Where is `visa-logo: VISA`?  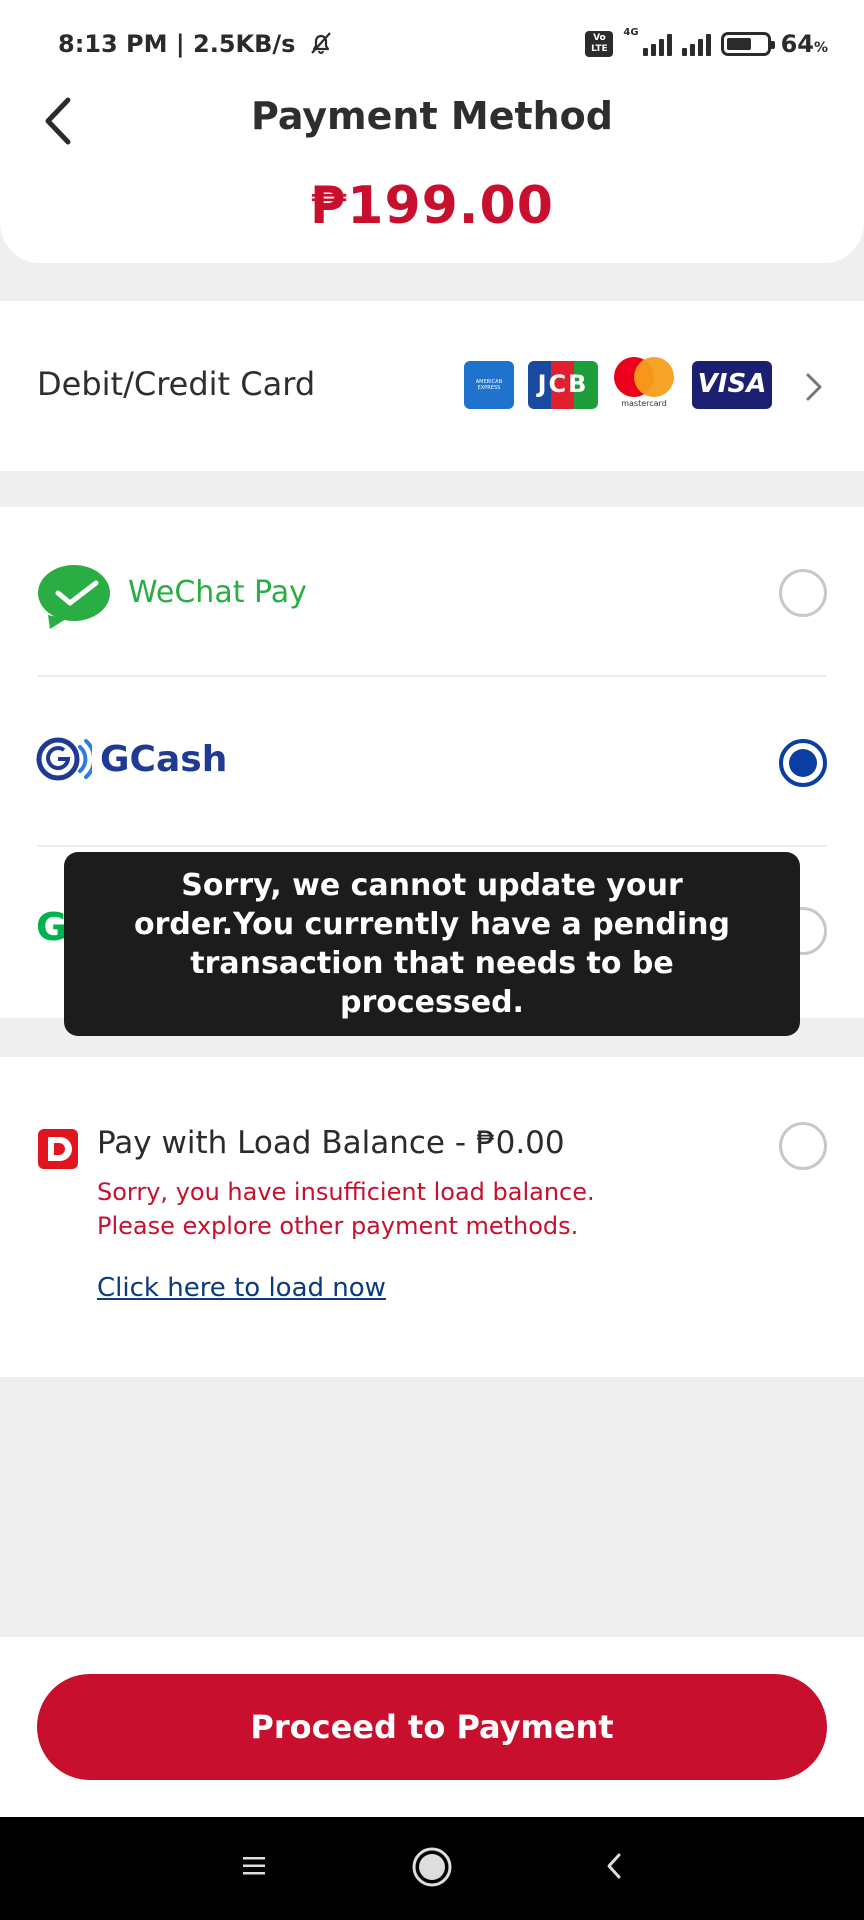 visa-logo: VISA is located at coordinates (732, 385).